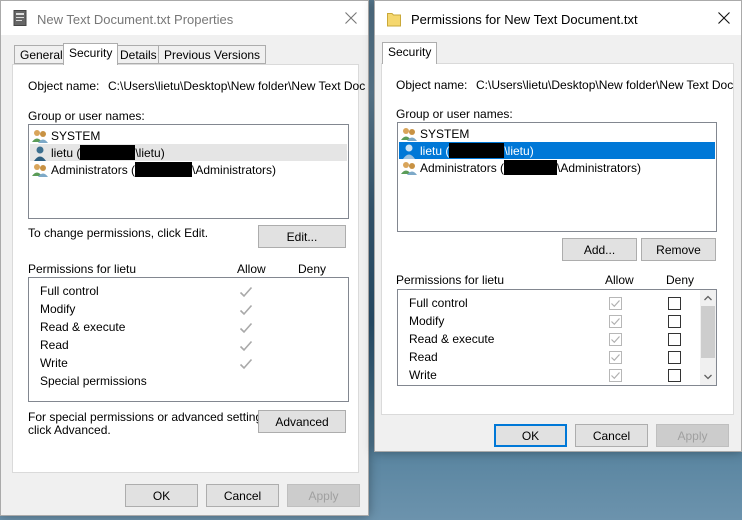  Describe the element at coordinates (188, 152) in the screenshot. I see `list-item-lietu: lietu ( \lietu)` at that location.